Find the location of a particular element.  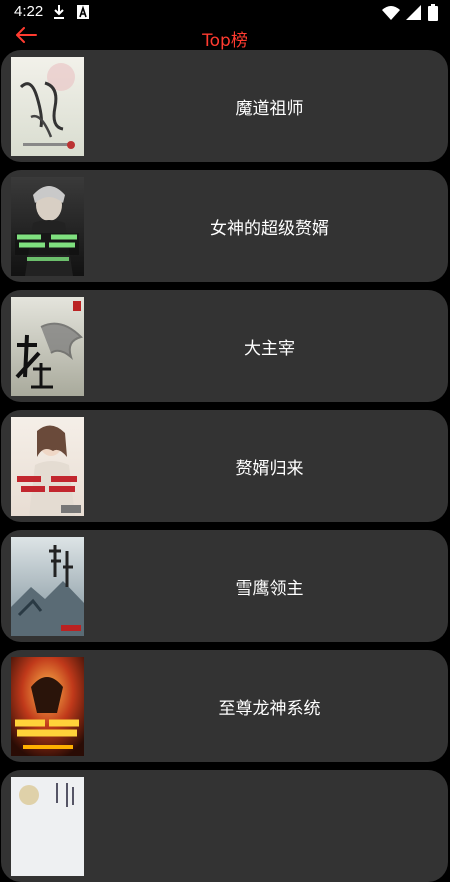

book-title is located at coordinates (269, 826).